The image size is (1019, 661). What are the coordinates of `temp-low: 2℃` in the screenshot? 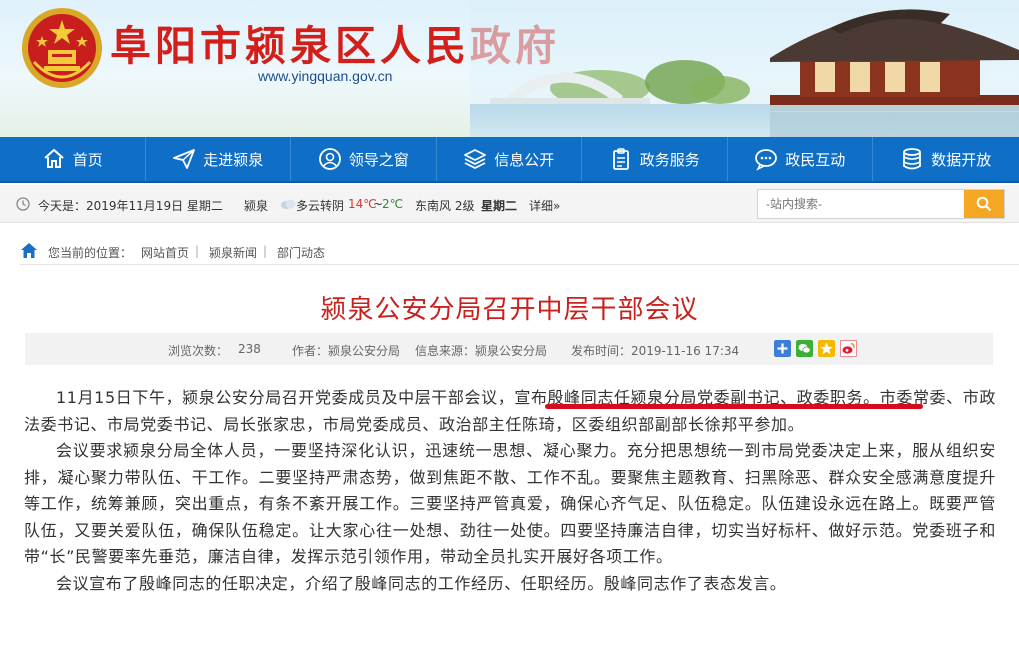 It's located at (393, 204).